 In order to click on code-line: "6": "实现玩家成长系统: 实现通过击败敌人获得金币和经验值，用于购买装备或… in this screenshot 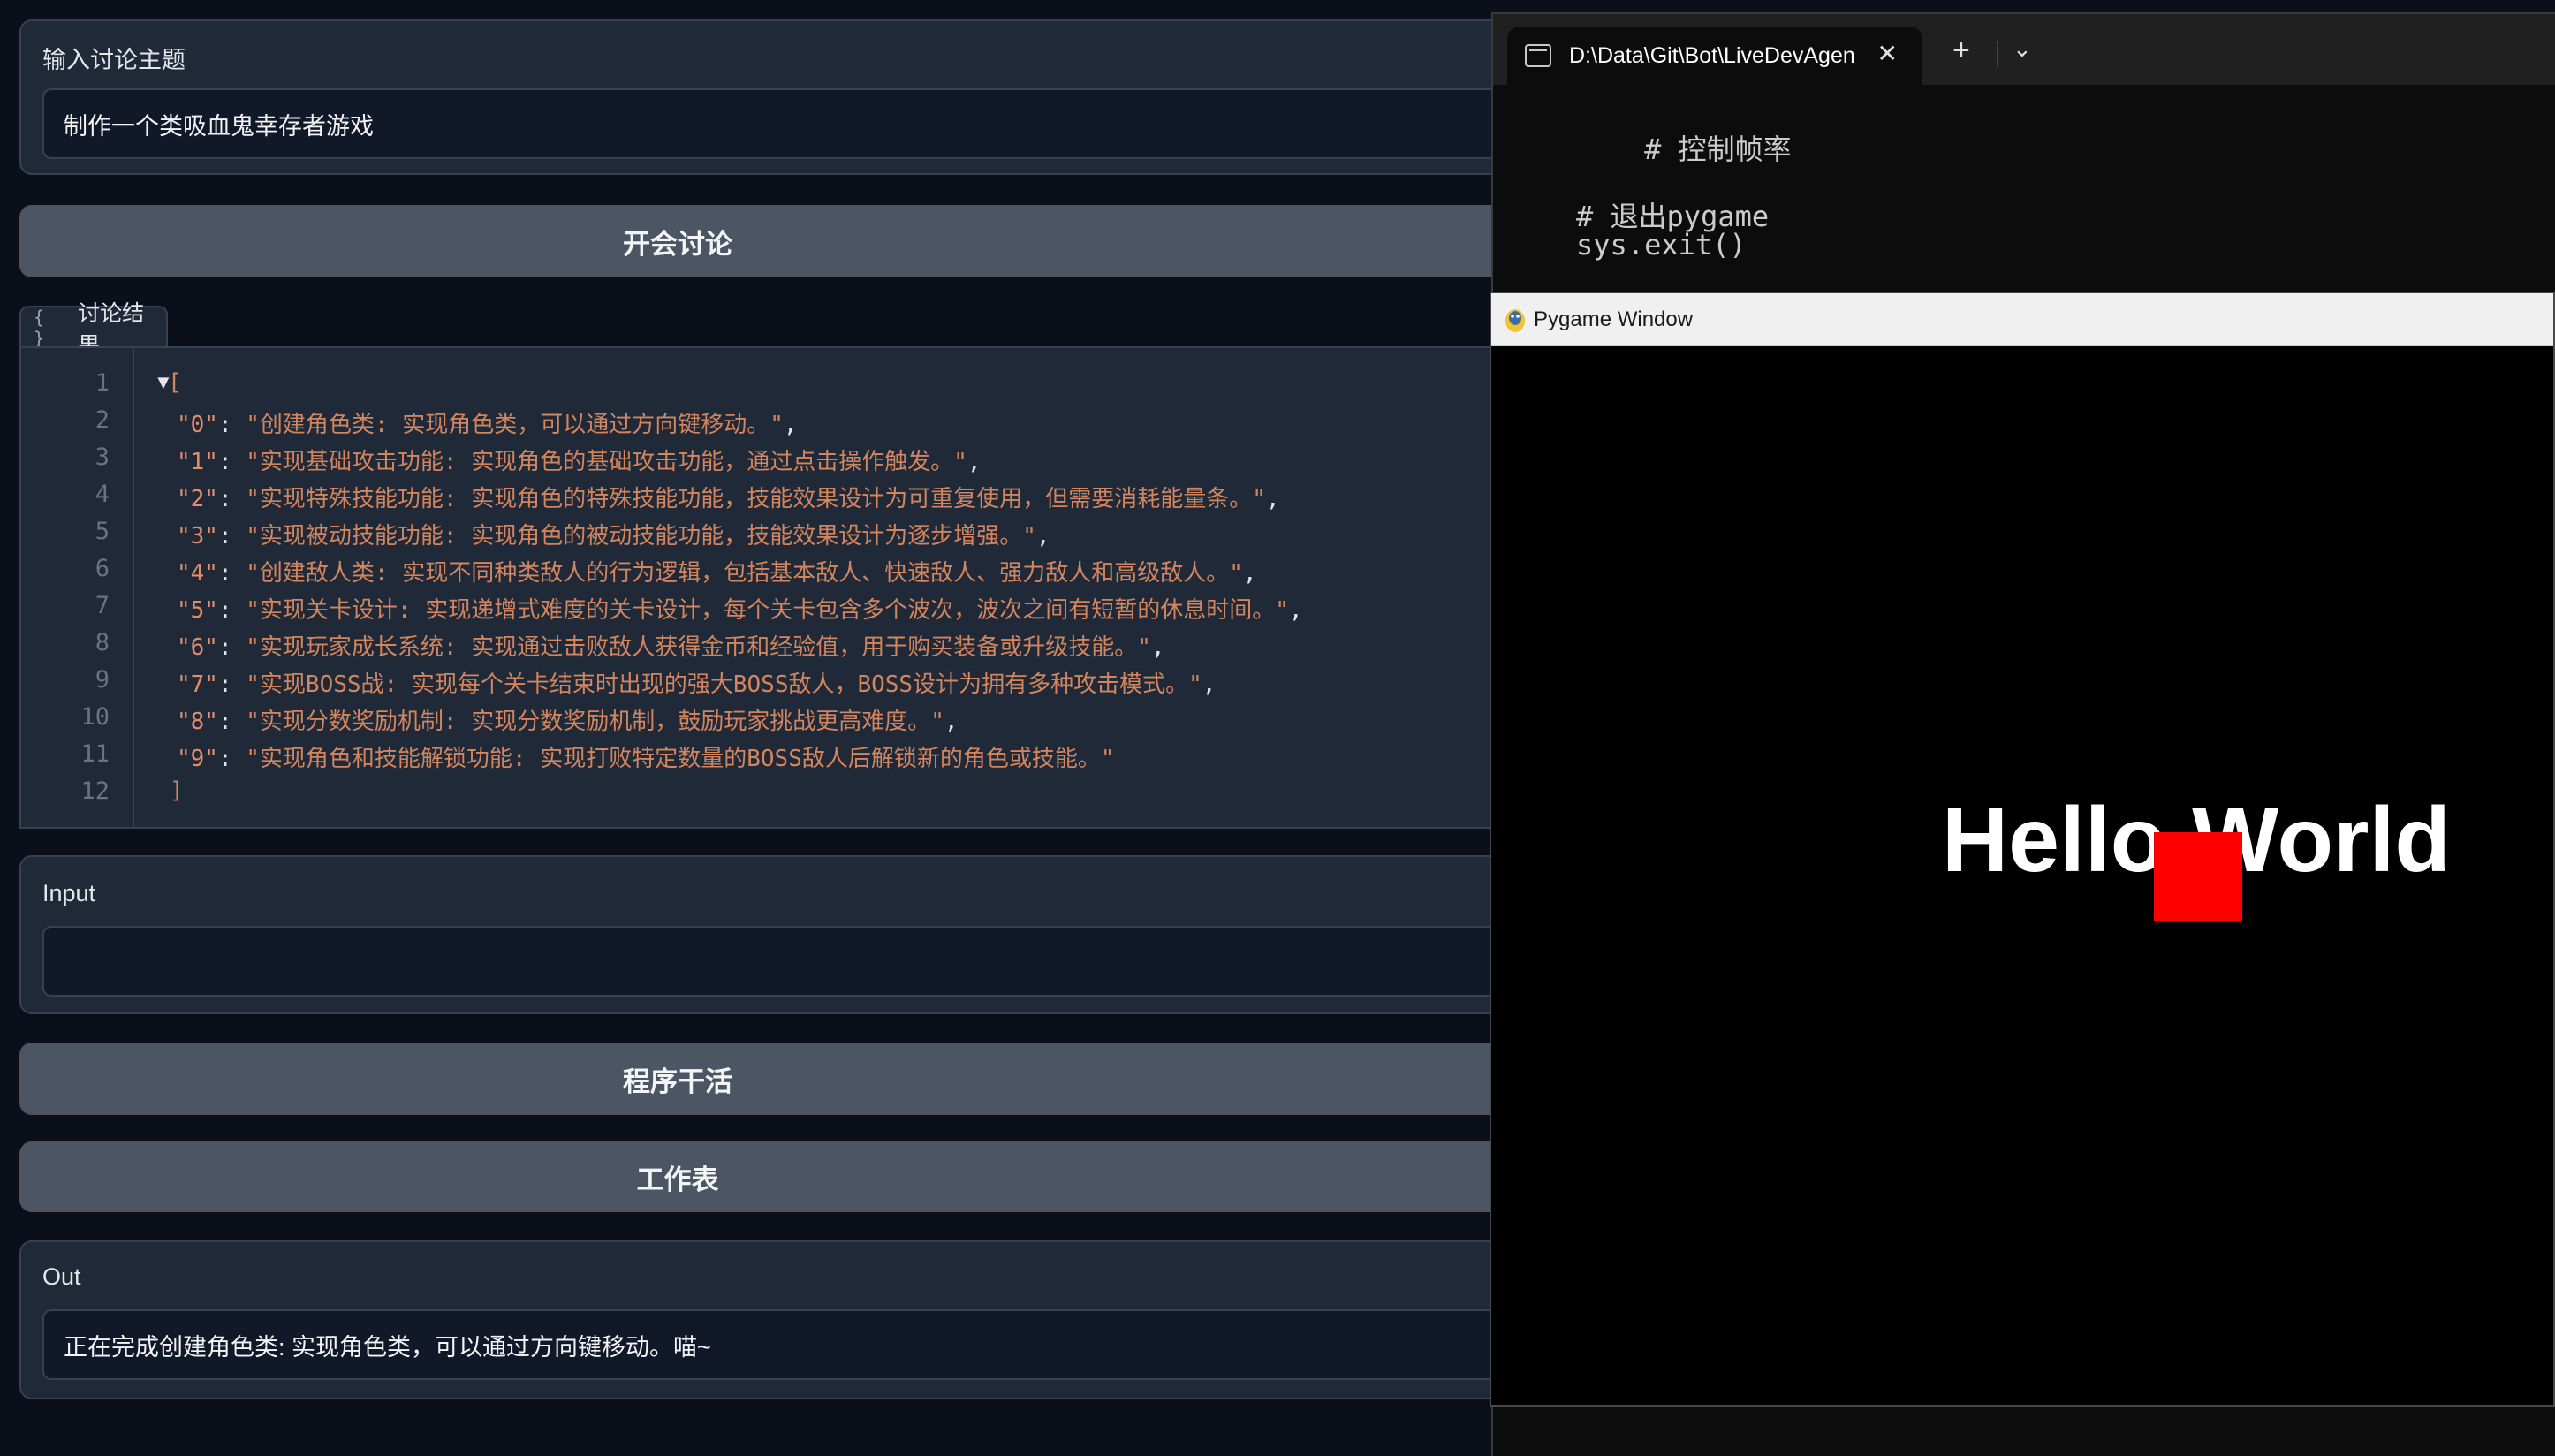, I will do `click(671, 647)`.